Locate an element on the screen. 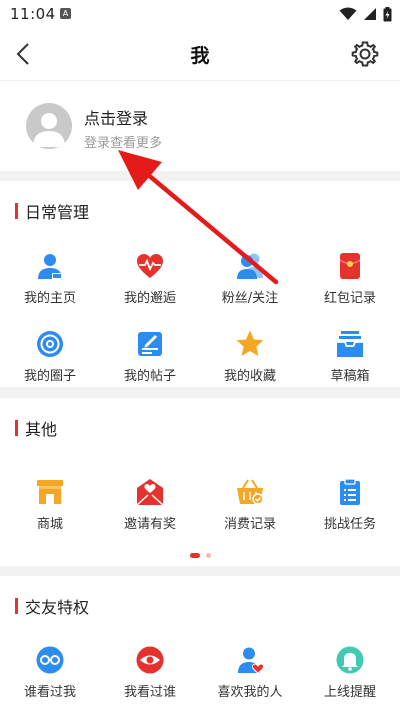 This screenshot has height=711, width=400. grid-item-red-envelope: 红包记录 is located at coordinates (350, 278).